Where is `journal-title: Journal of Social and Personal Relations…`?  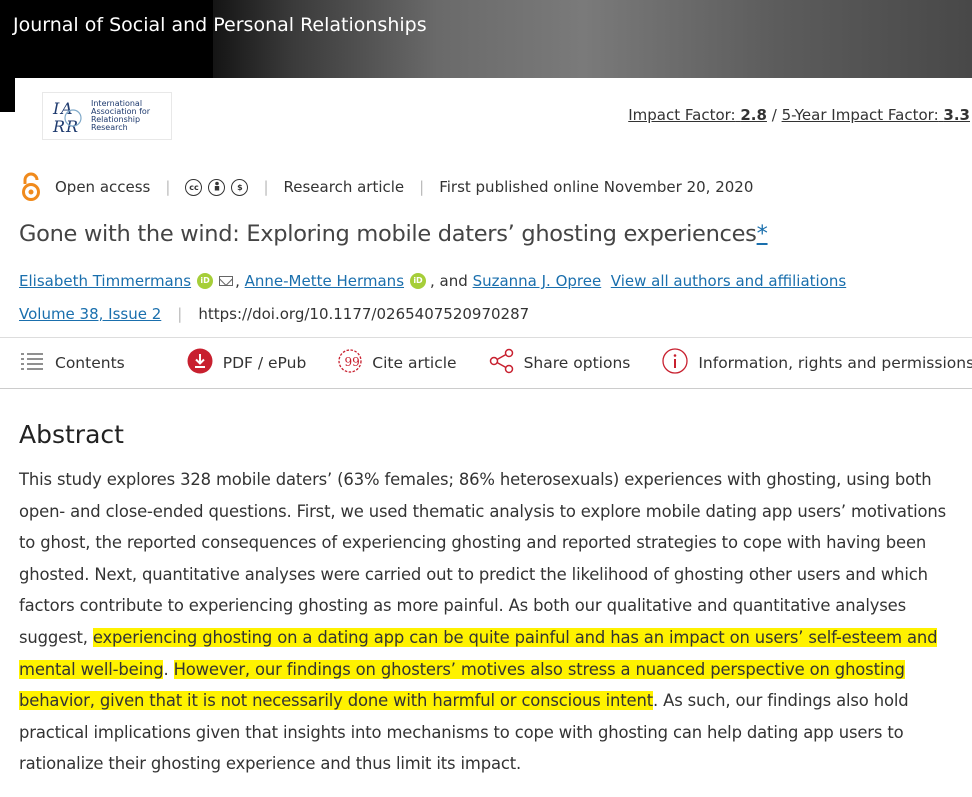
journal-title: Journal of Social and Personal Relations… is located at coordinates (220, 25).